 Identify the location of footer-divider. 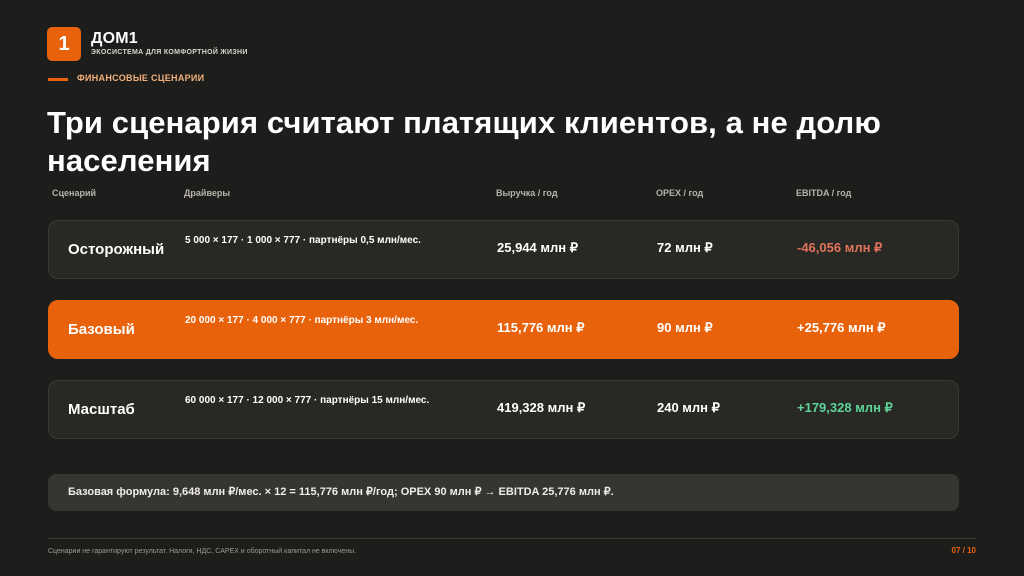
(512, 538).